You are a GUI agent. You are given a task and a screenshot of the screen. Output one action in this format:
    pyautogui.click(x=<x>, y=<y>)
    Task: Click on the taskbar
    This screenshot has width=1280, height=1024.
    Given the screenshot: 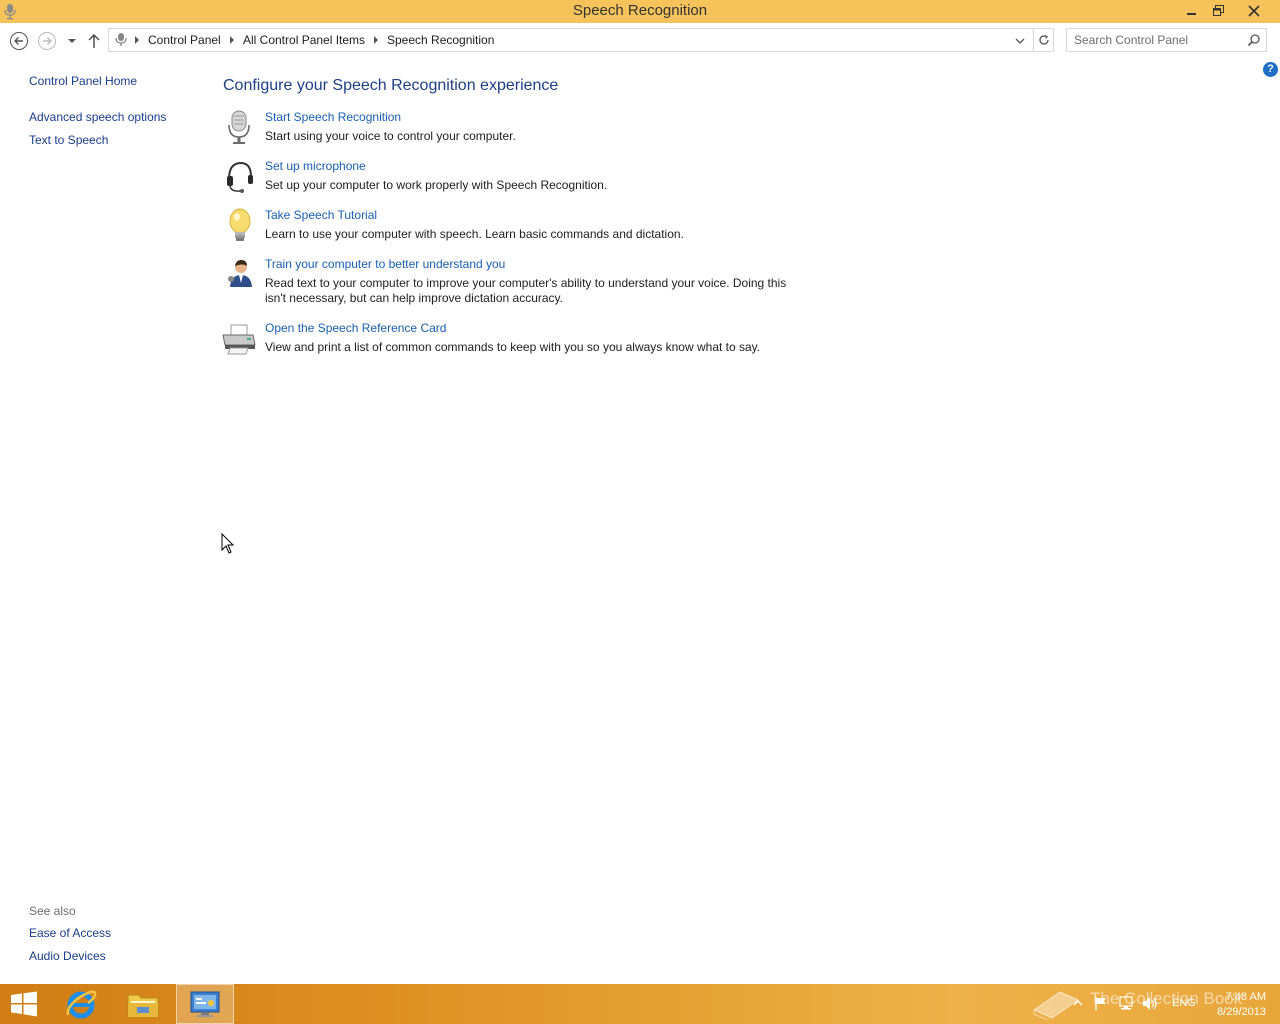 What is the action you would take?
    pyautogui.click(x=640, y=1004)
    